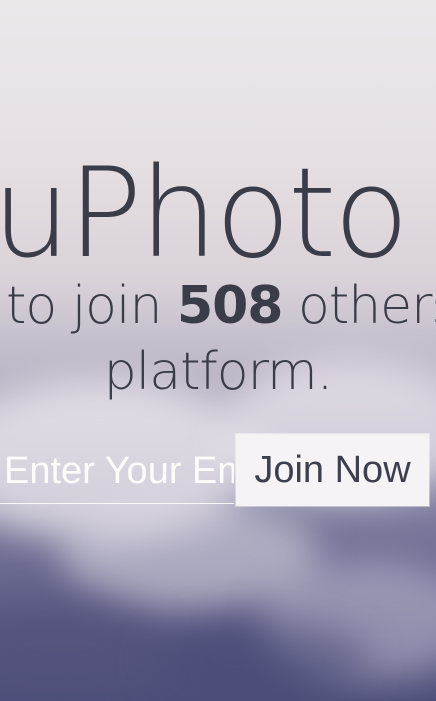  I want to click on email-field, so click(117, 472).